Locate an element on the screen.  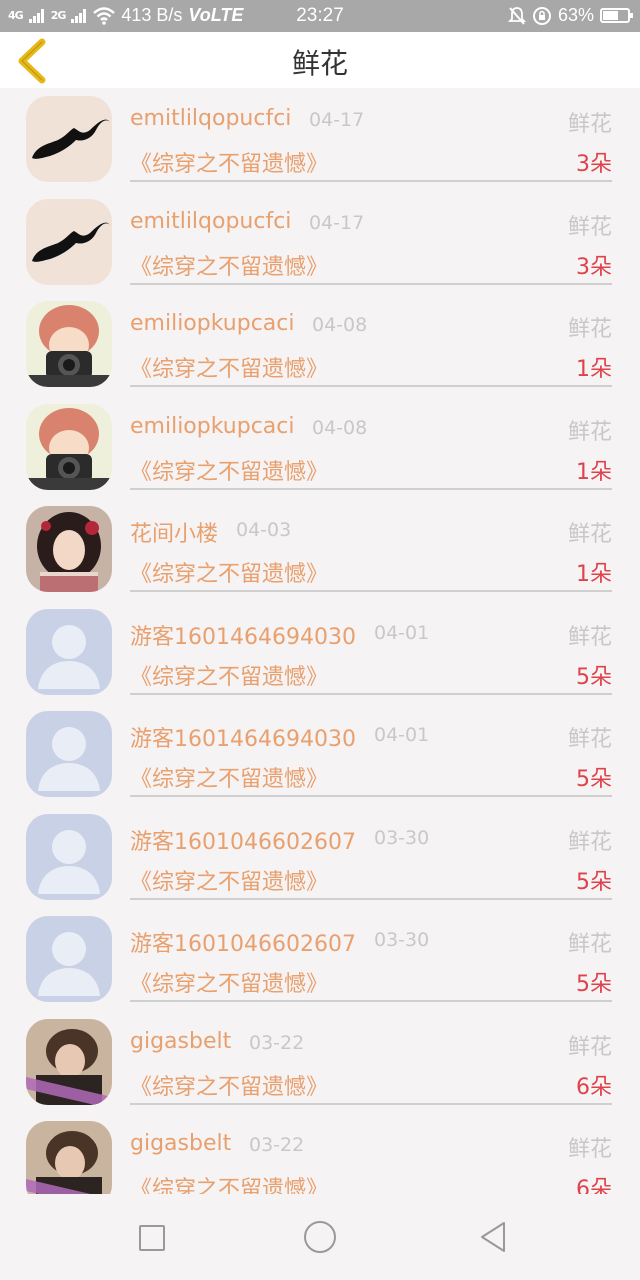
mute-bell-icon is located at coordinates (516, 15).